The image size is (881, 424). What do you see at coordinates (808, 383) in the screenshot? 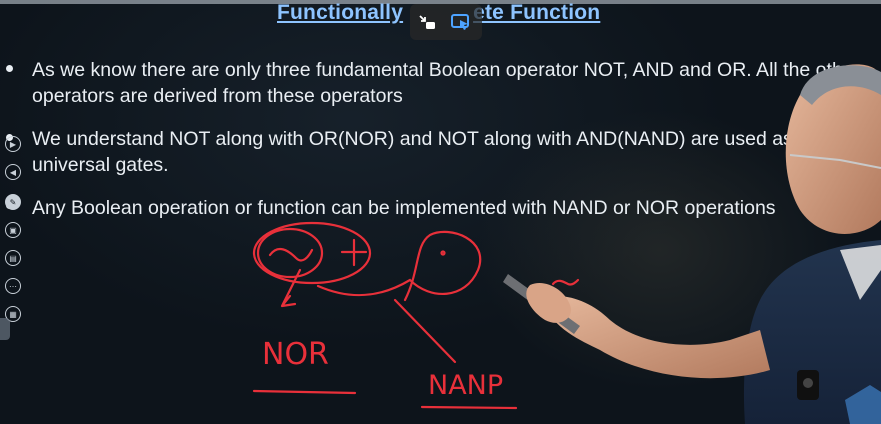
I see `mic-icon` at bounding box center [808, 383].